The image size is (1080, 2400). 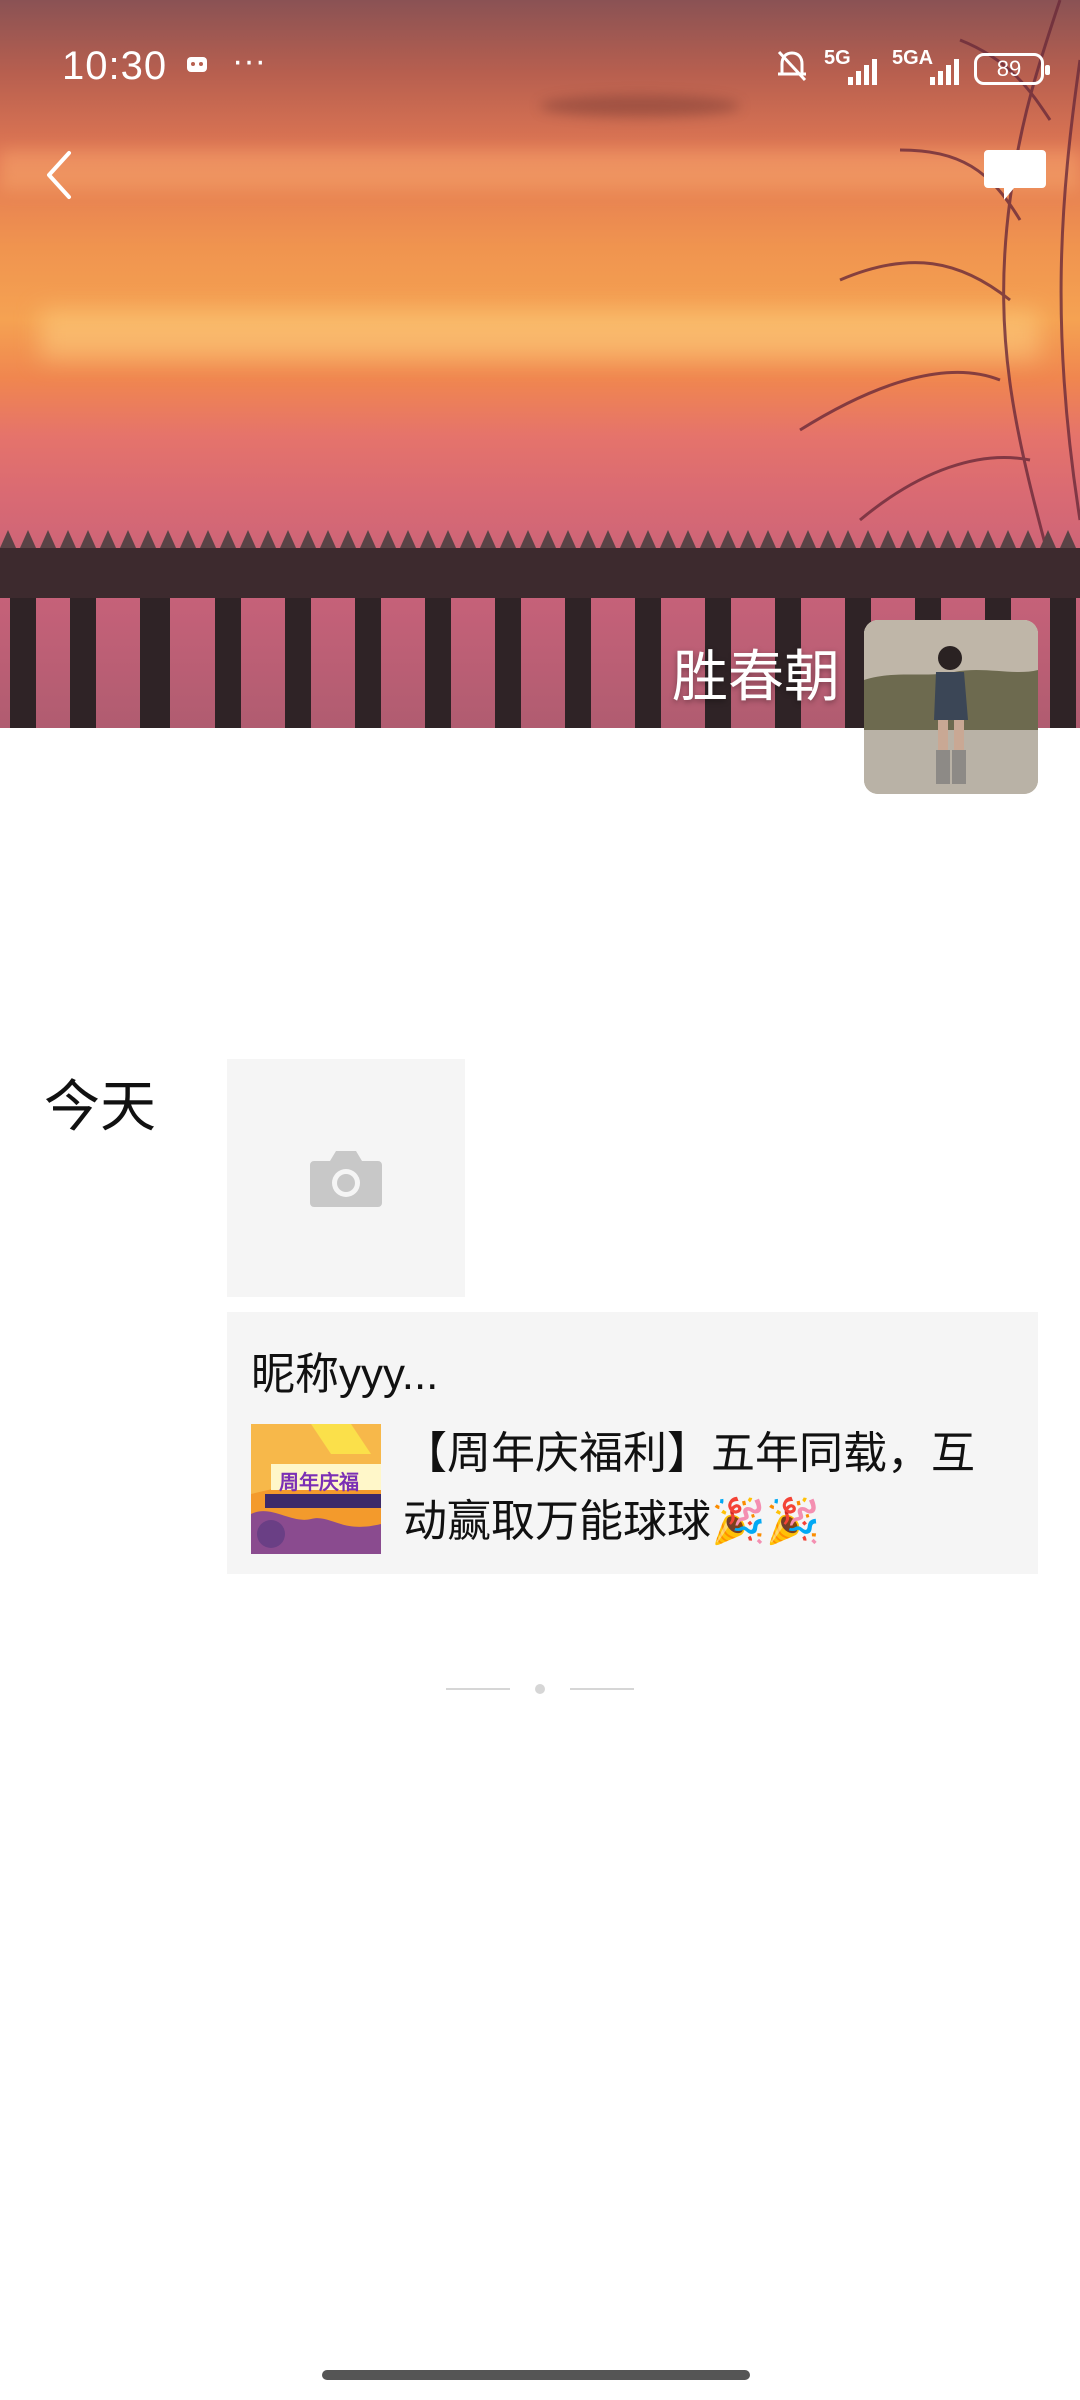 I want to click on share-title: 【周年庆福利】五年同载，互动赢取万能球球🎉🎉, so click(x=689, y=1487).